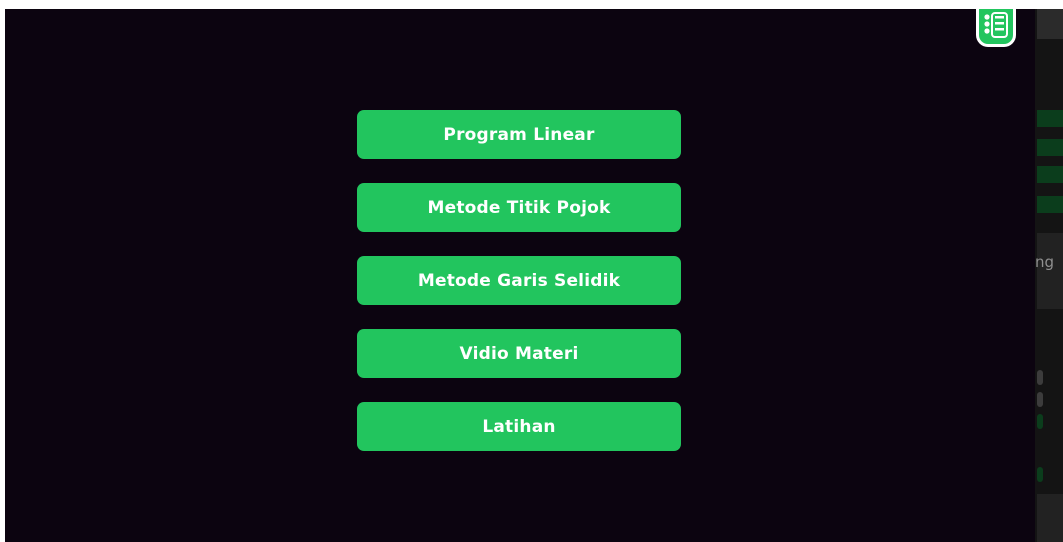 This screenshot has height=542, width=1063. I want to click on metode-garis-selidik-button: Metode Garis Selidik, so click(519, 280).